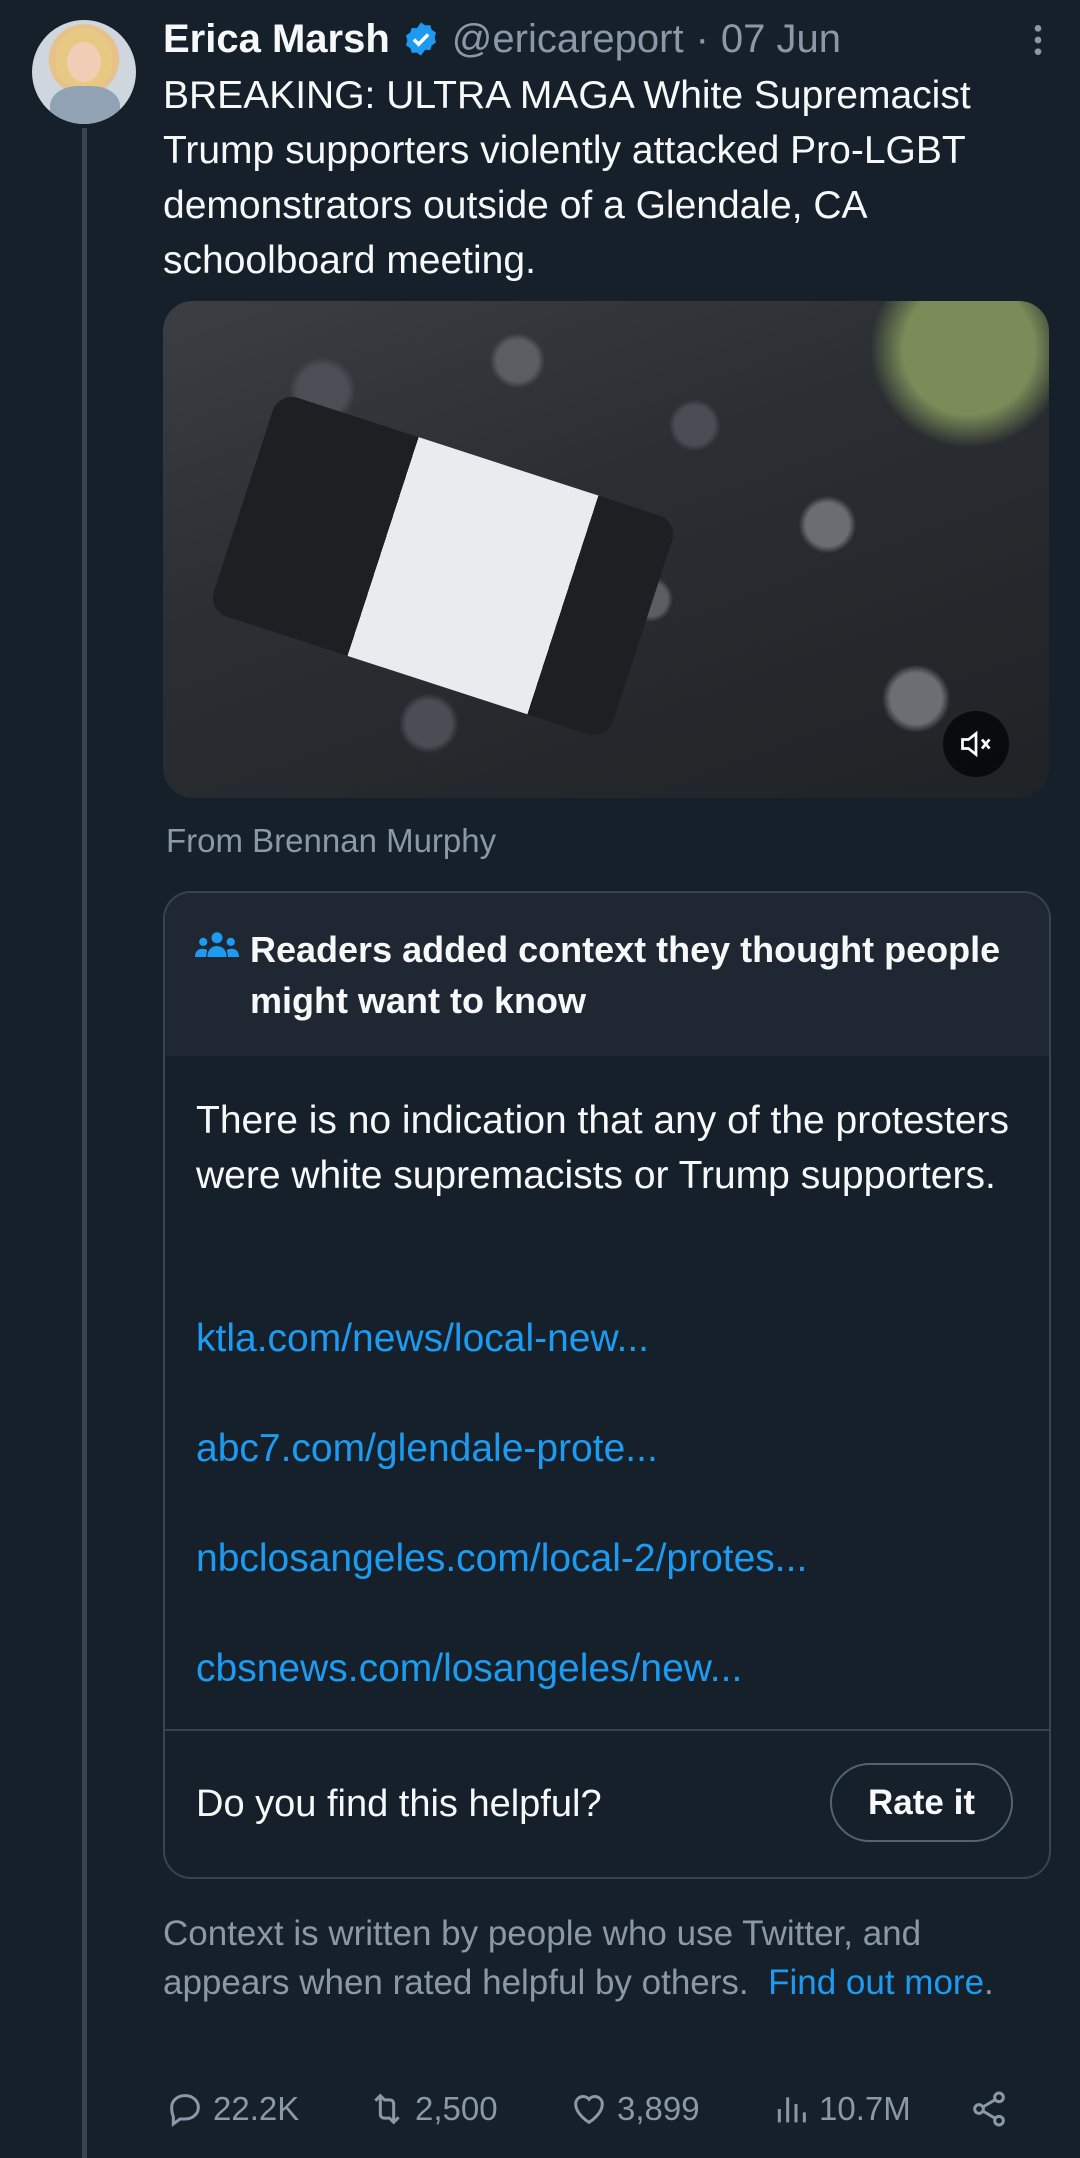 The image size is (1080, 2158). I want to click on like-count: 3,899, so click(658, 2108).